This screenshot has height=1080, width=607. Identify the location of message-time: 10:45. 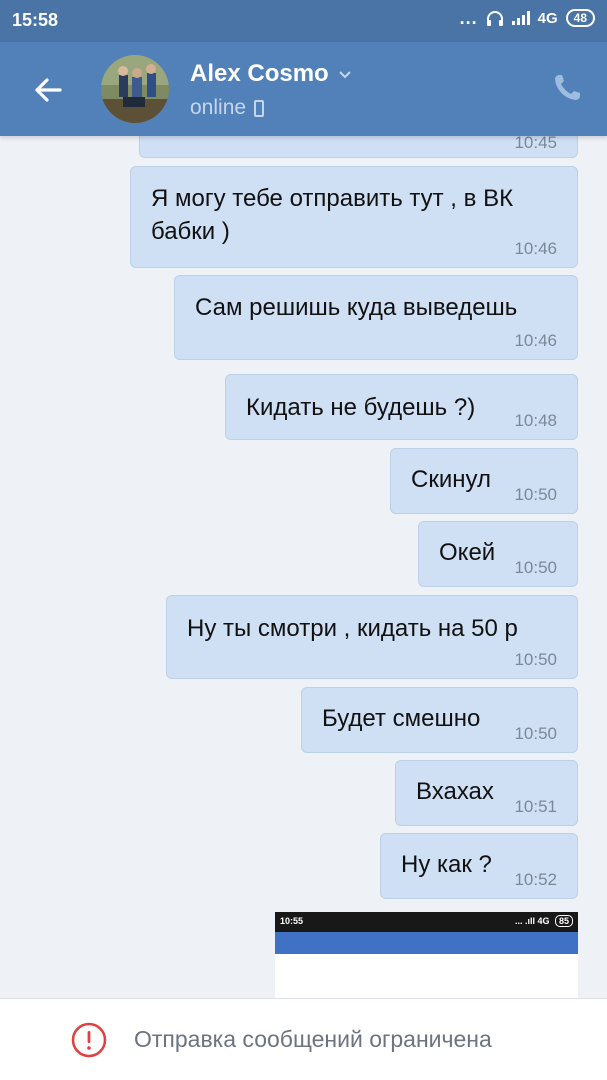
(535, 144).